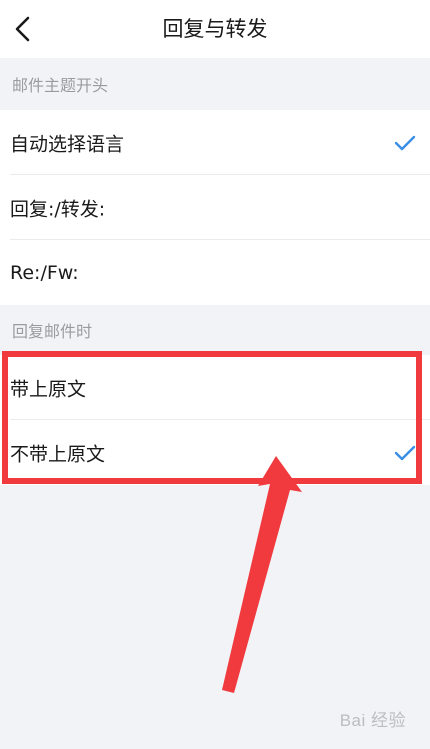 The height and width of the screenshot is (749, 430). Describe the element at coordinates (215, 272) in the screenshot. I see `option-english-prefix: Re:/Fw:` at that location.